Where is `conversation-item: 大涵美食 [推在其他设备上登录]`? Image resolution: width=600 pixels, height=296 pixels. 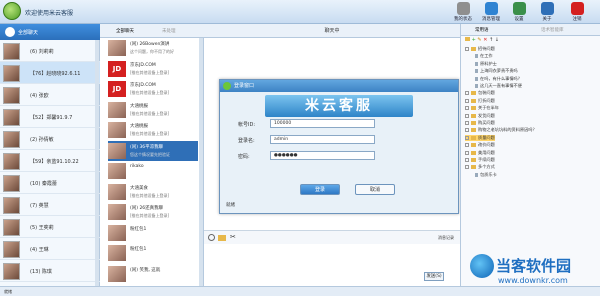 conversation-item: 大涵美食 [推在其他设备上登录] is located at coordinates (153, 192).